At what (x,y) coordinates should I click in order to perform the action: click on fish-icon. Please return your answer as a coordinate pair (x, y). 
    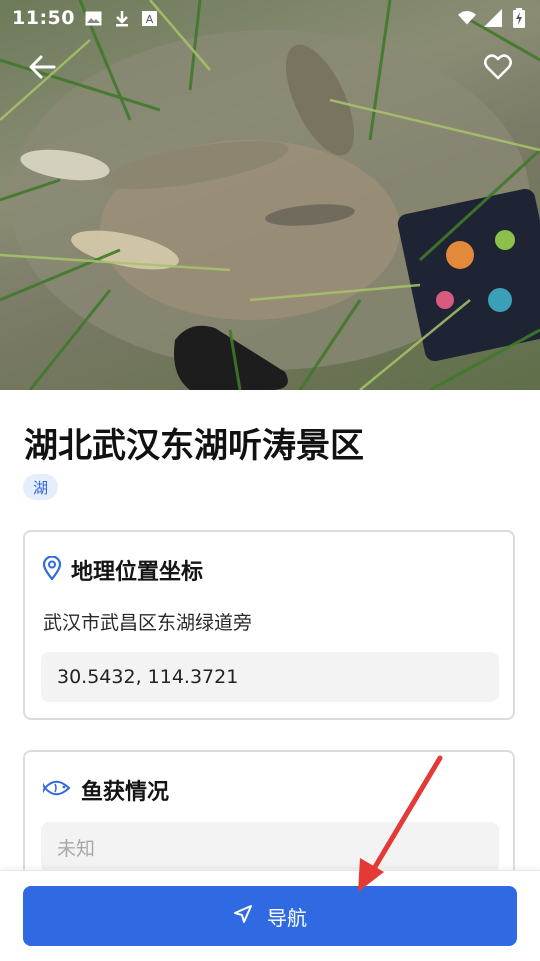
    Looking at the image, I should click on (56, 790).